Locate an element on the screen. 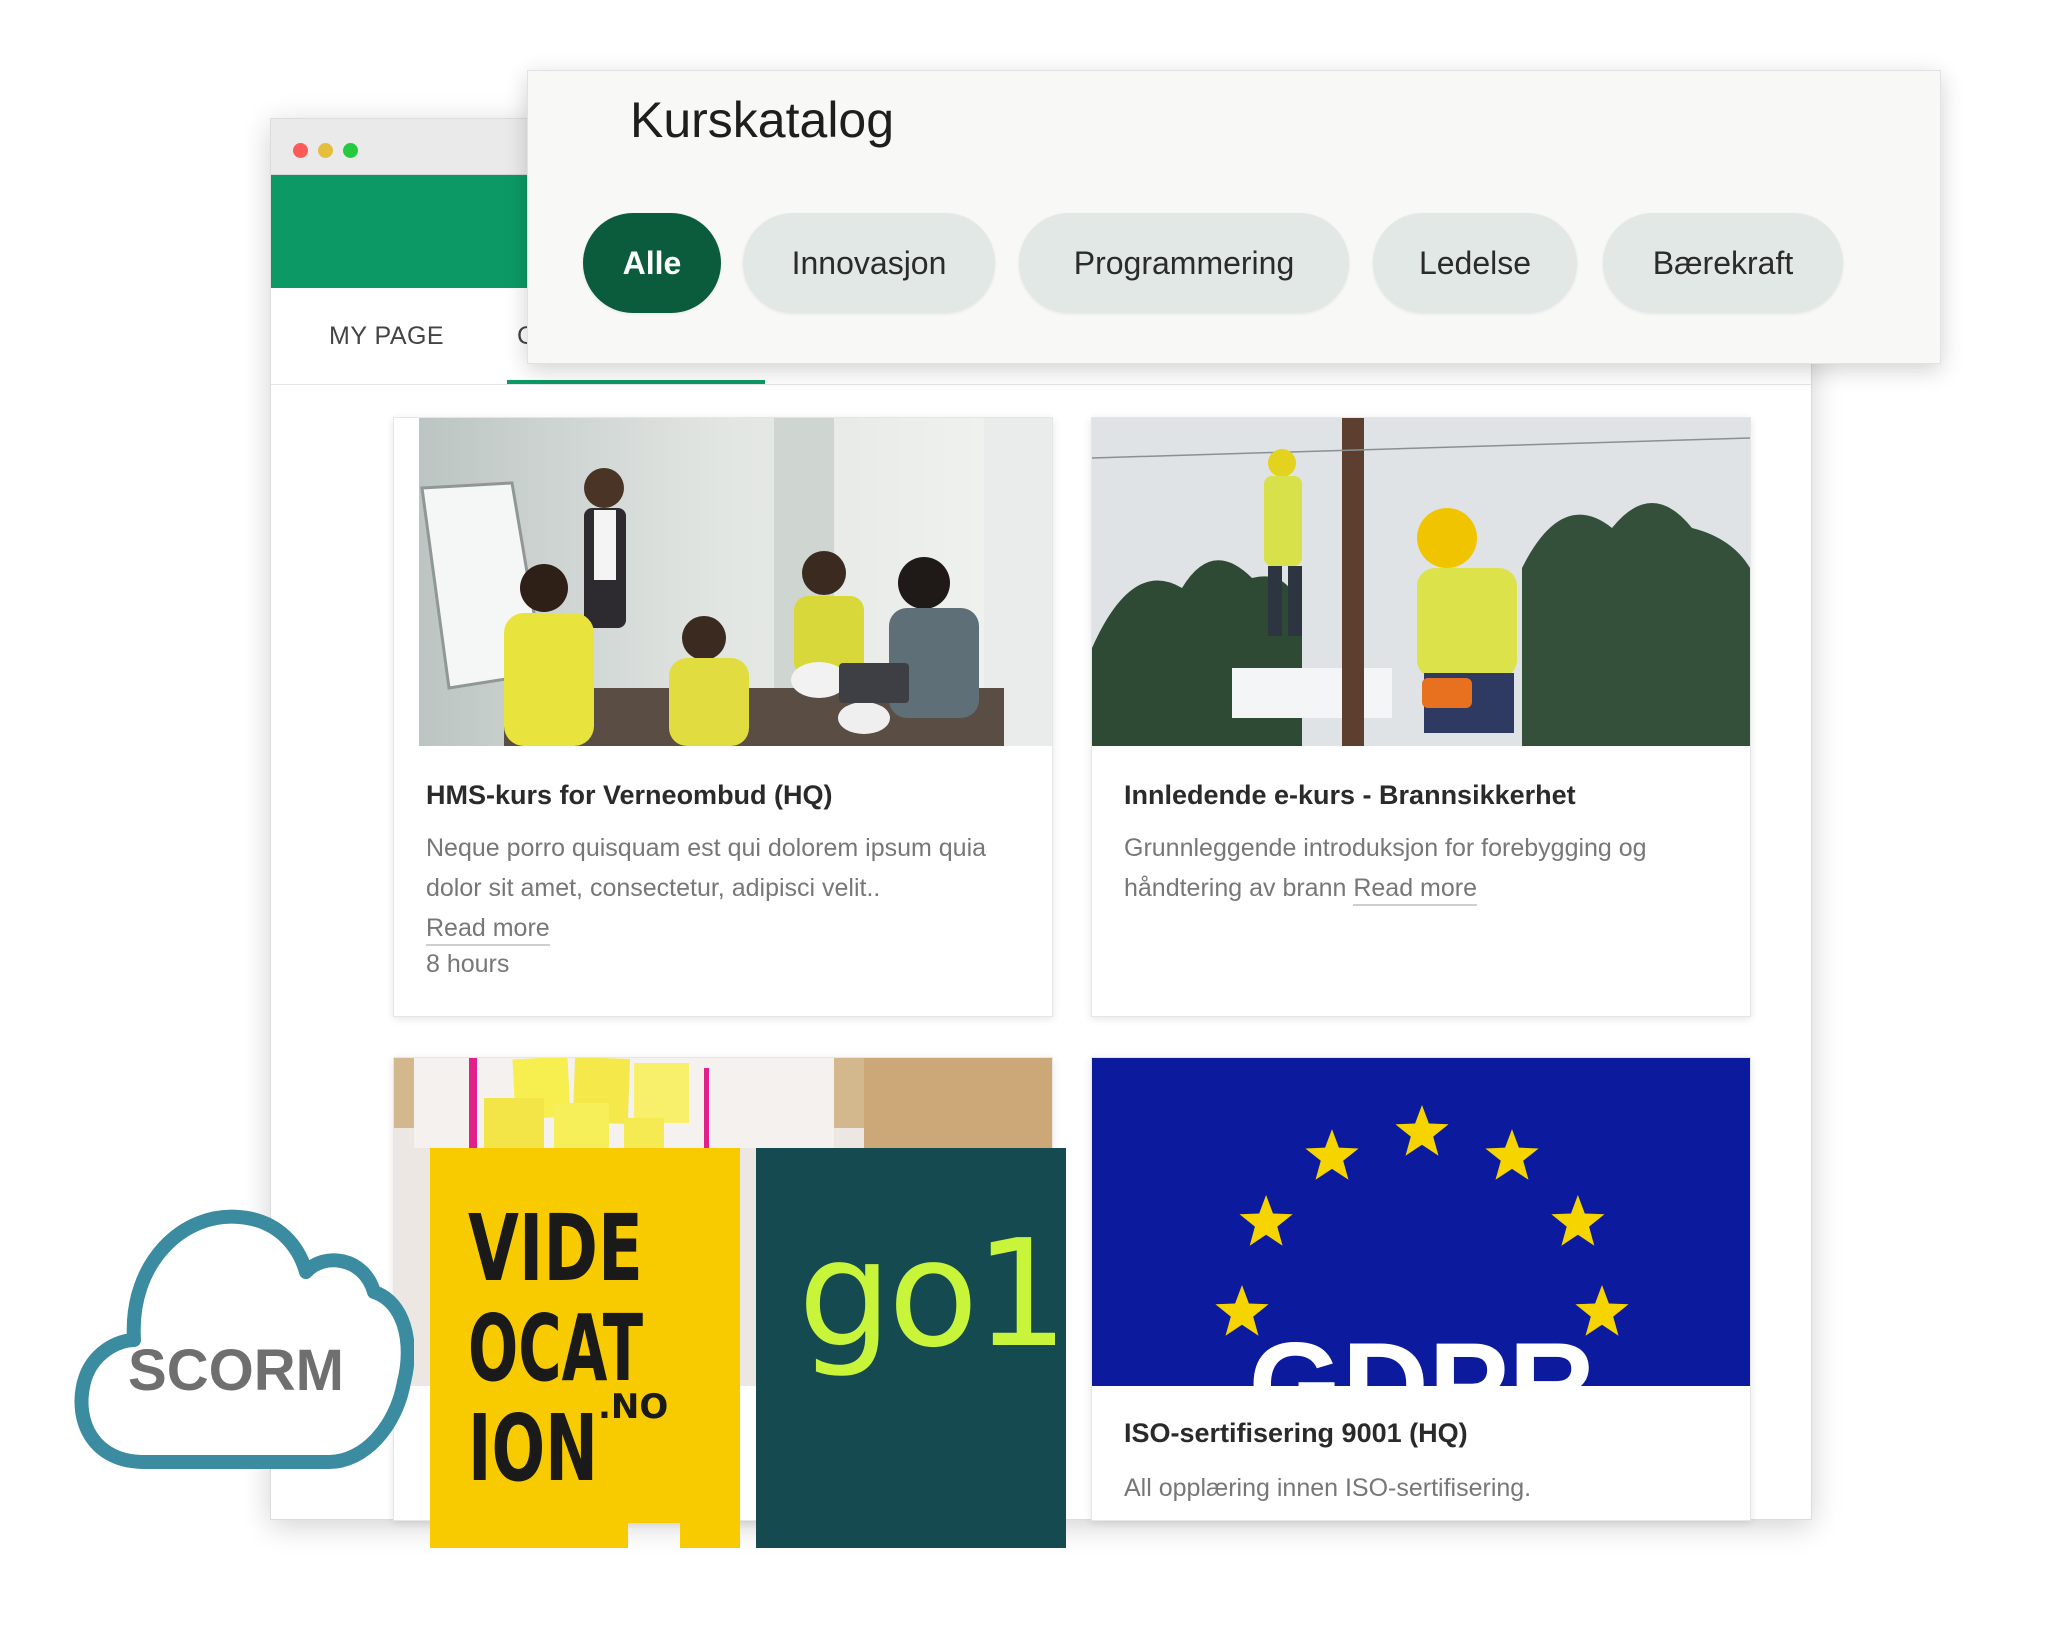 This screenshot has height=1638, width=2048. go1-wordmark: go1 is located at coordinates (933, 1294).